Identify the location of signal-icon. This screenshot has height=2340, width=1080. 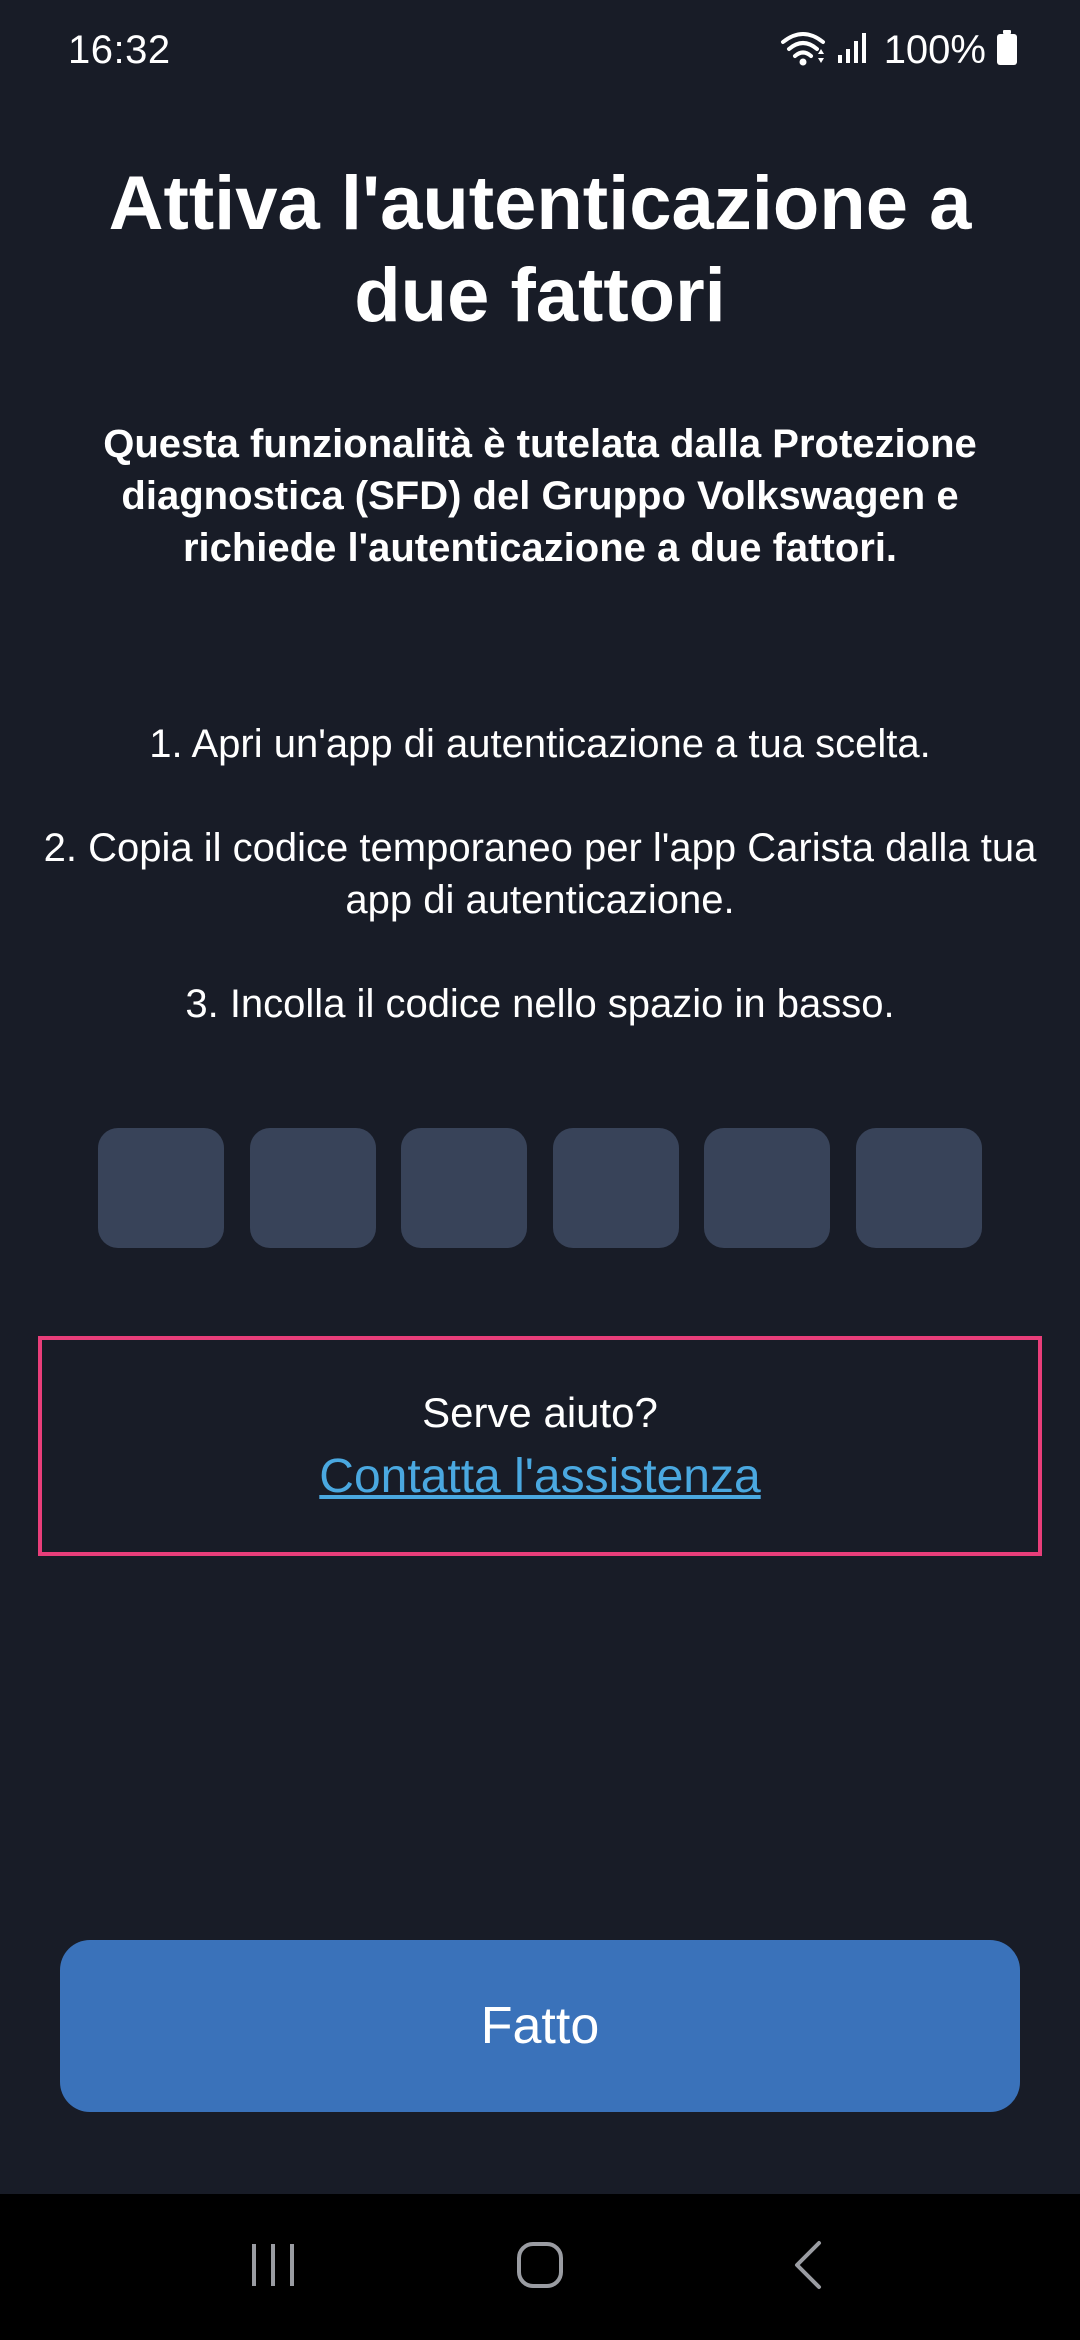
(852, 50).